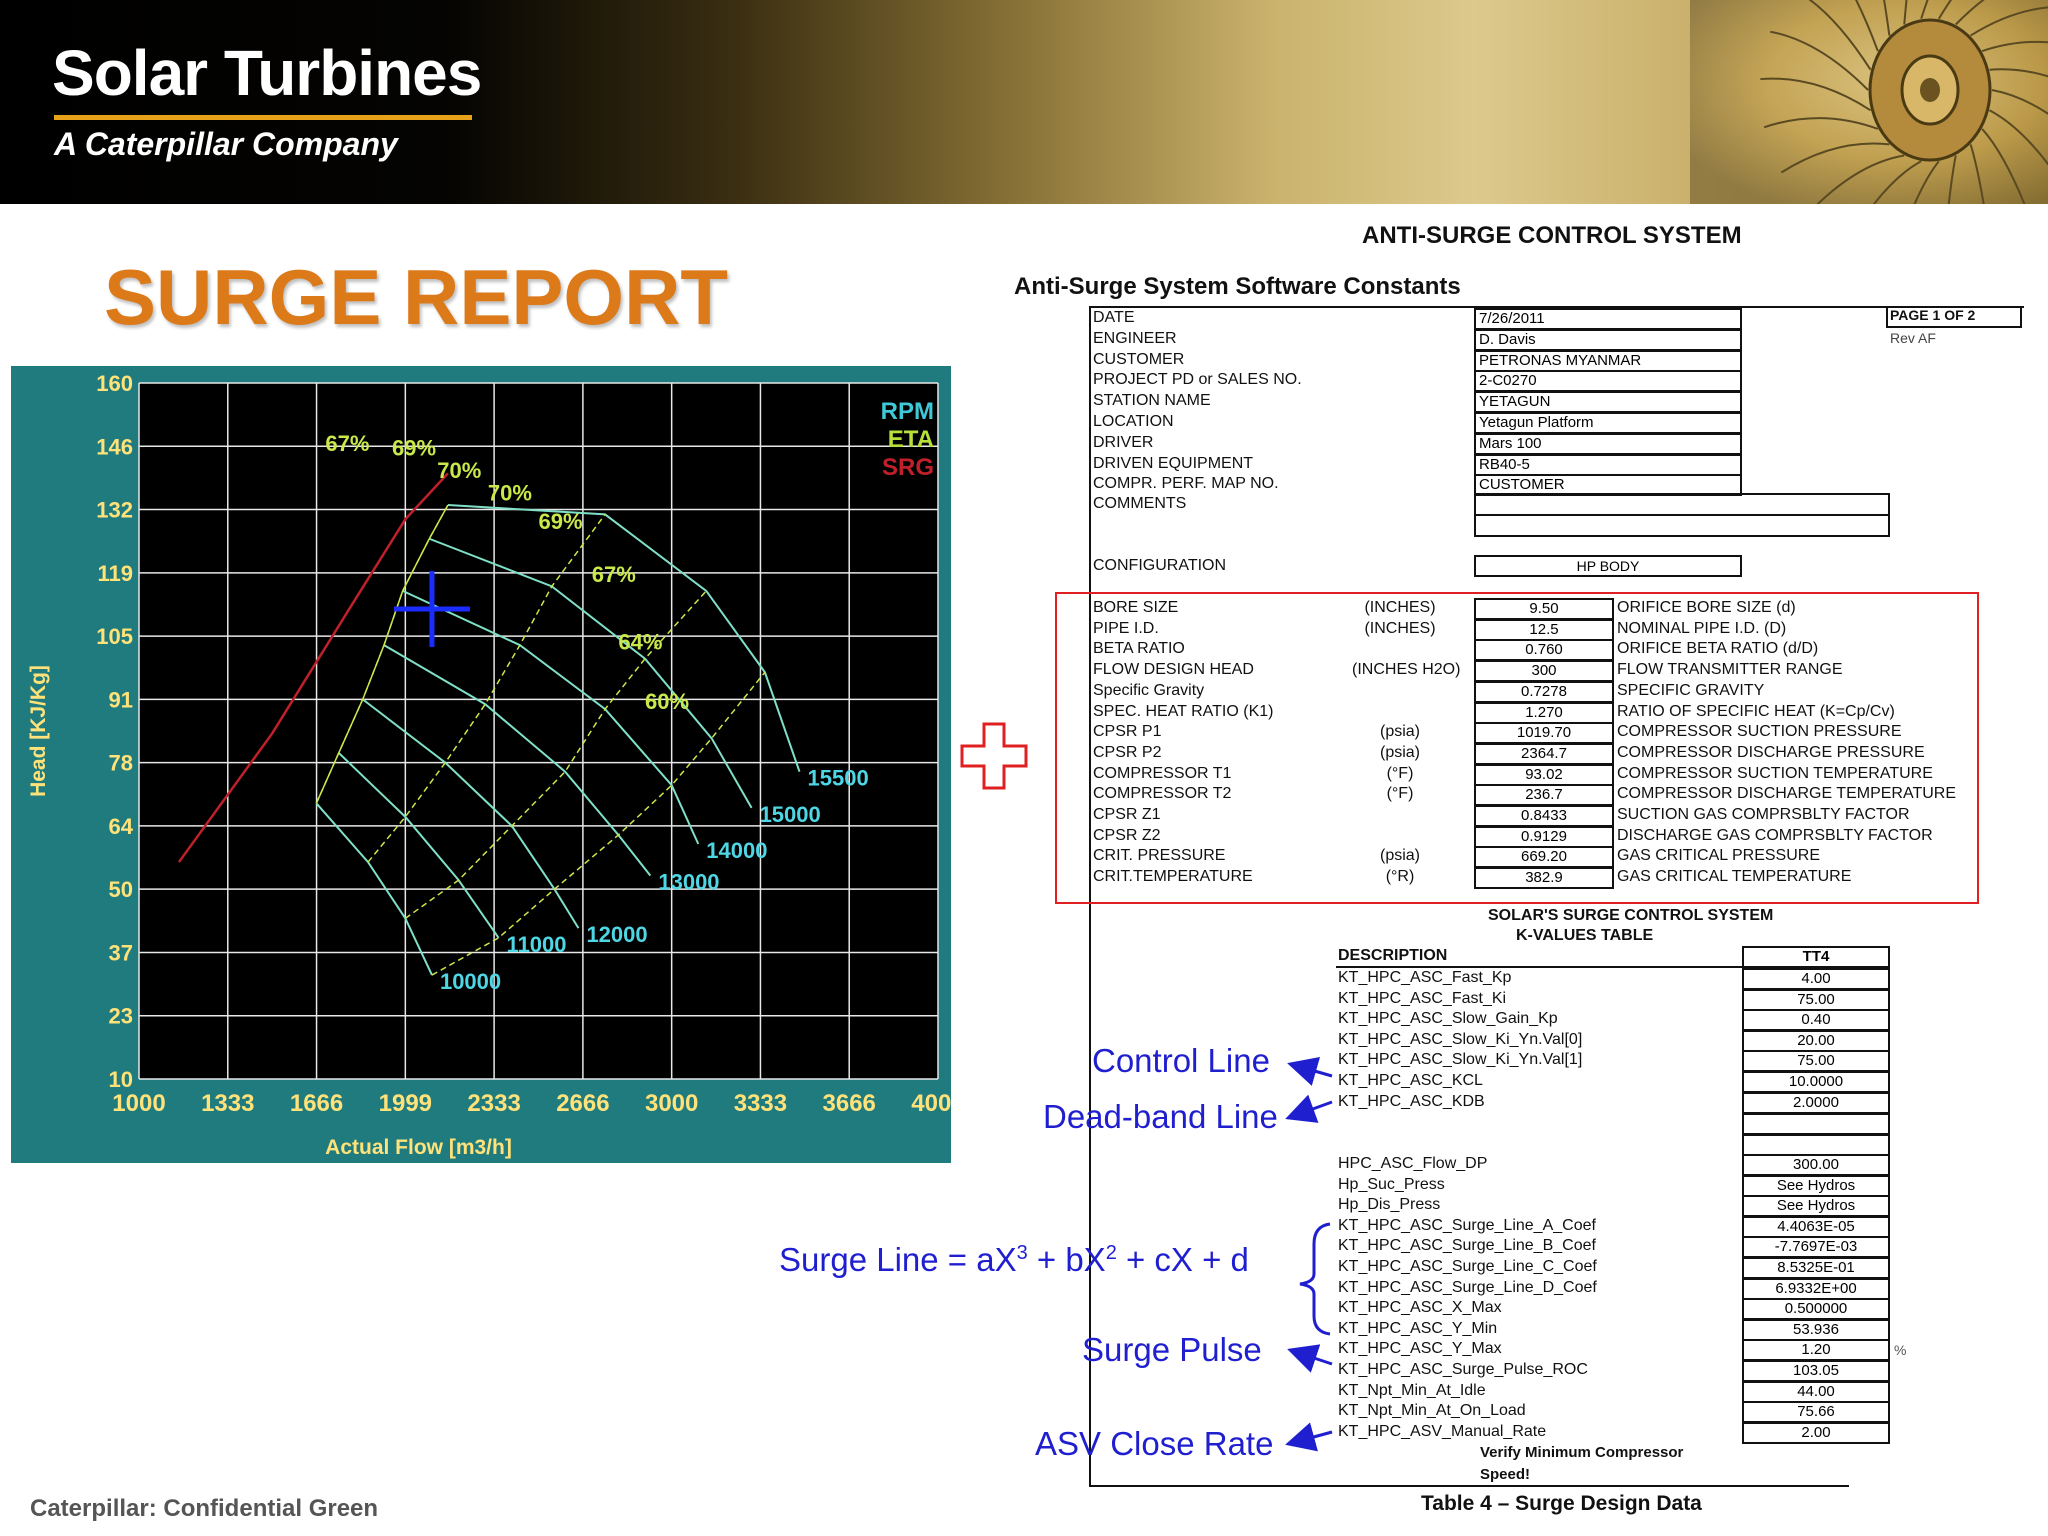 This screenshot has height=1536, width=2048. Describe the element at coordinates (1152, 401) in the screenshot. I see `info-label: STATION NAME` at that location.